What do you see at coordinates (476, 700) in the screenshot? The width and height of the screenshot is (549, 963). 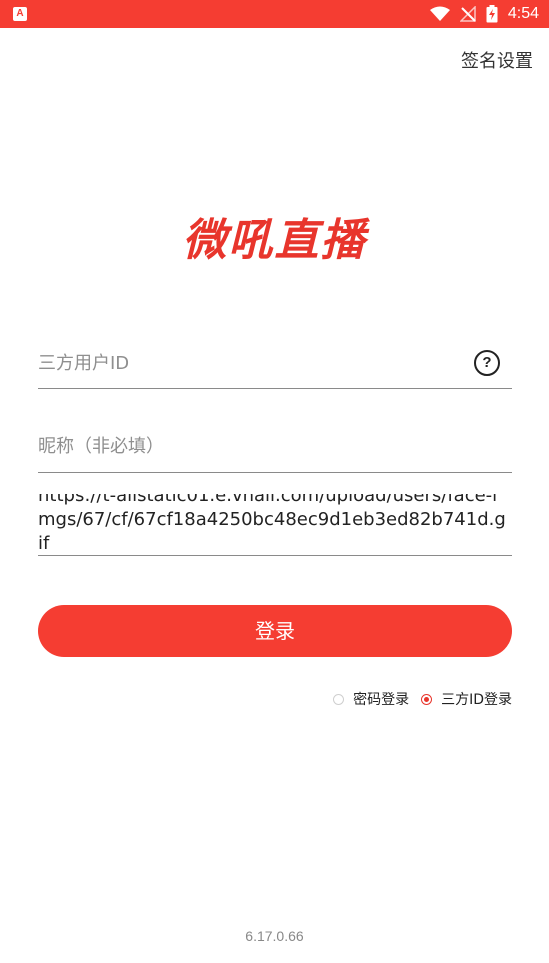 I see `third-party-id-login-label: 三方ID登录` at bounding box center [476, 700].